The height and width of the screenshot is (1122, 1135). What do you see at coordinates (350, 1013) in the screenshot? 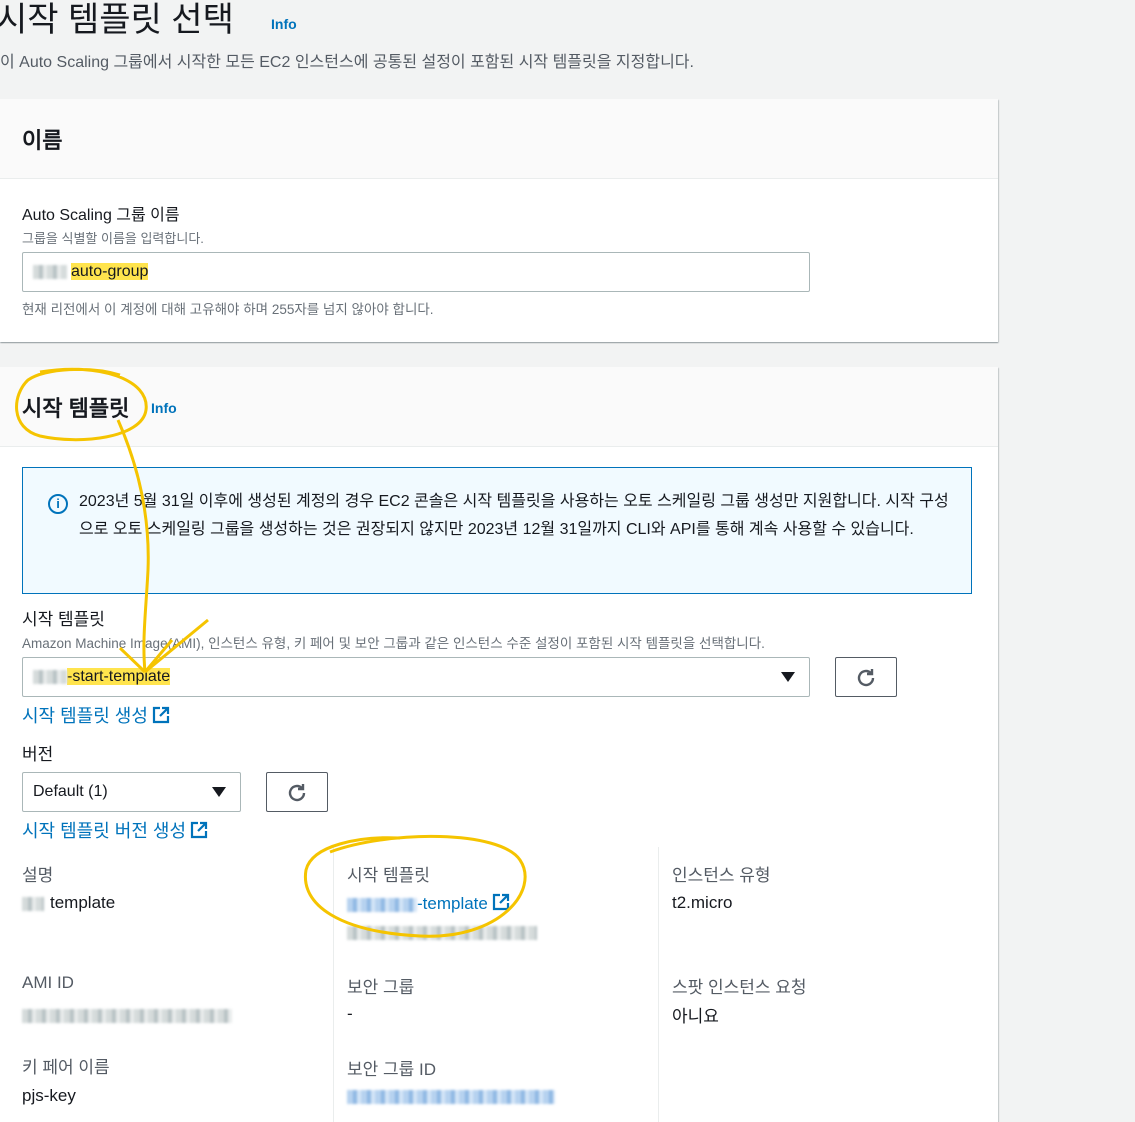
I see `security-group-value: -` at bounding box center [350, 1013].